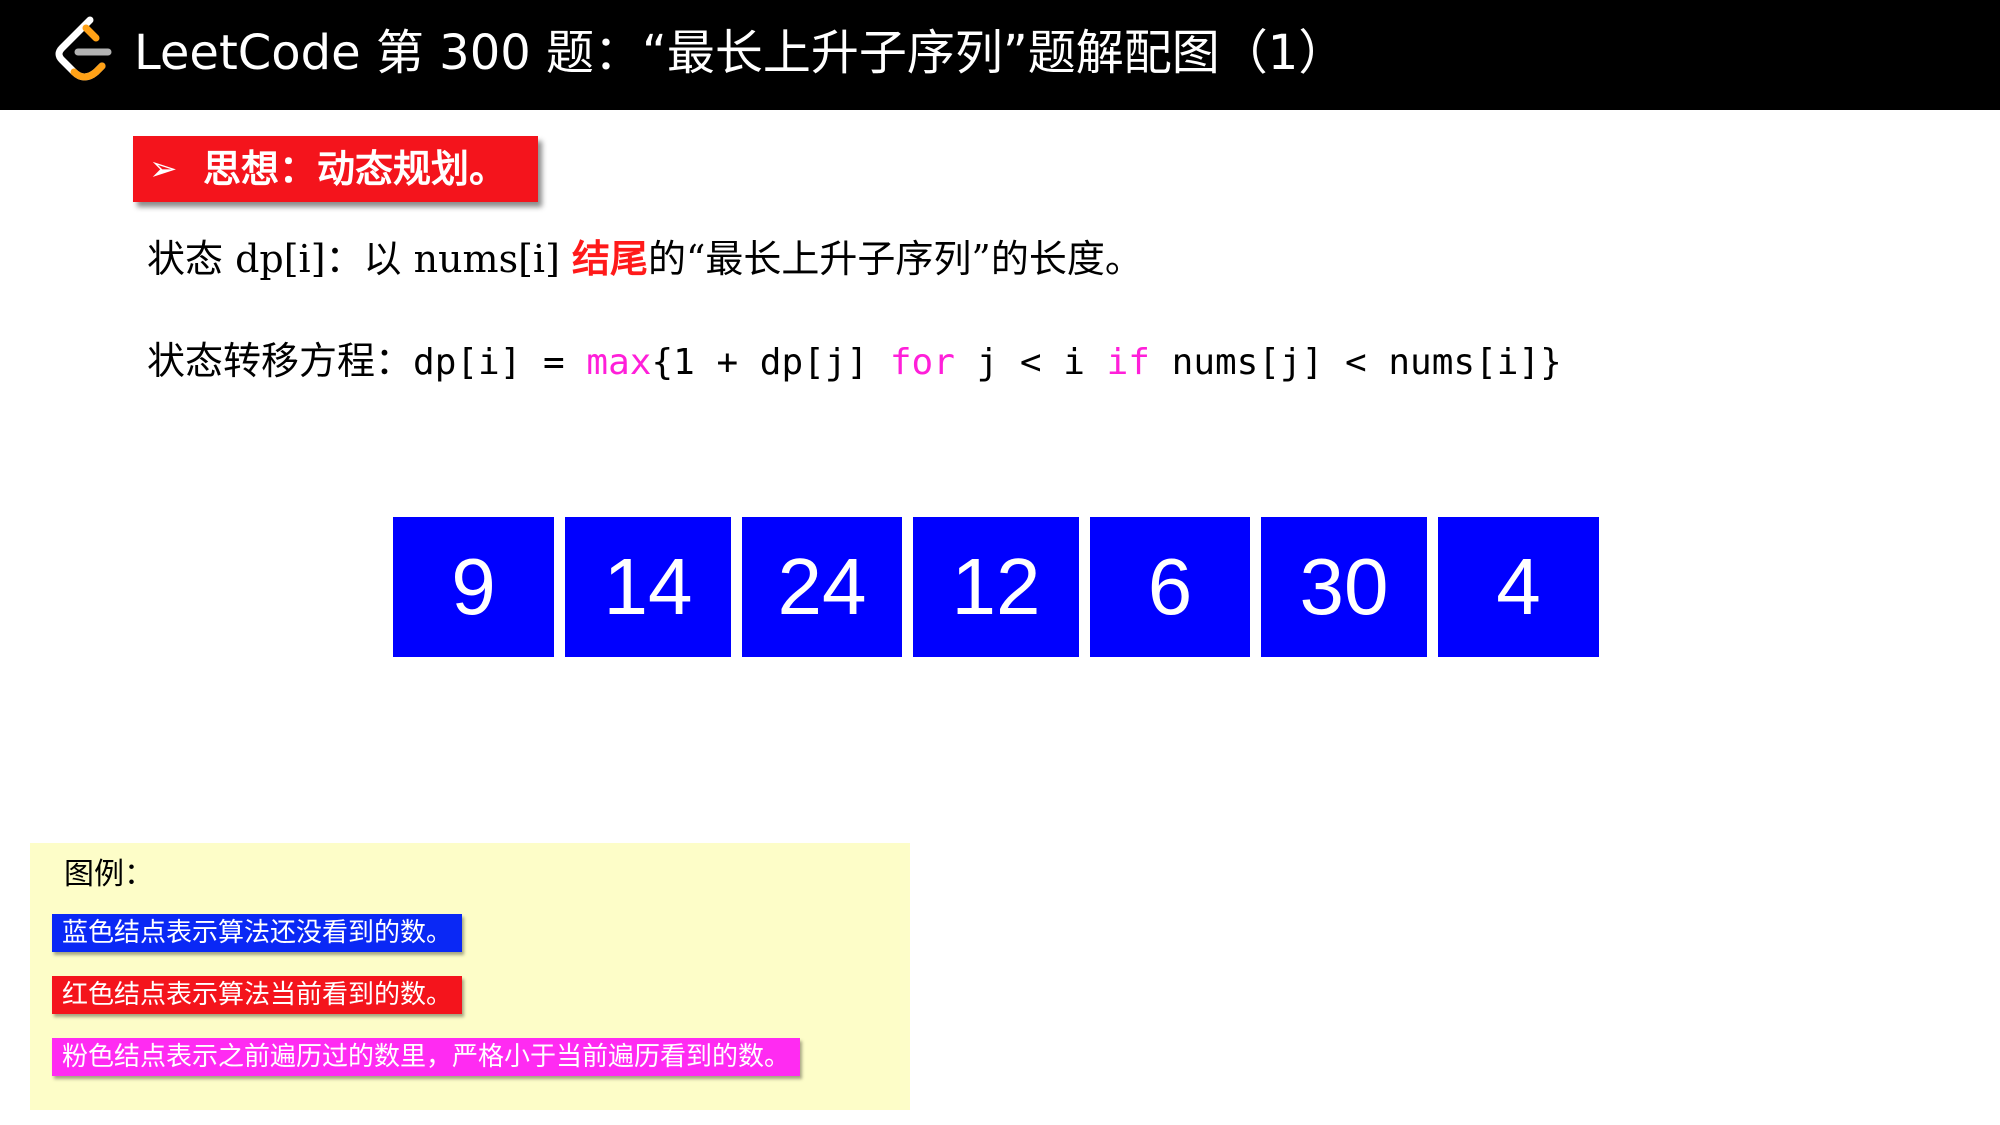 The height and width of the screenshot is (1125, 2000). Describe the element at coordinates (619, 362) in the screenshot. I see `keyword-max: max` at that location.